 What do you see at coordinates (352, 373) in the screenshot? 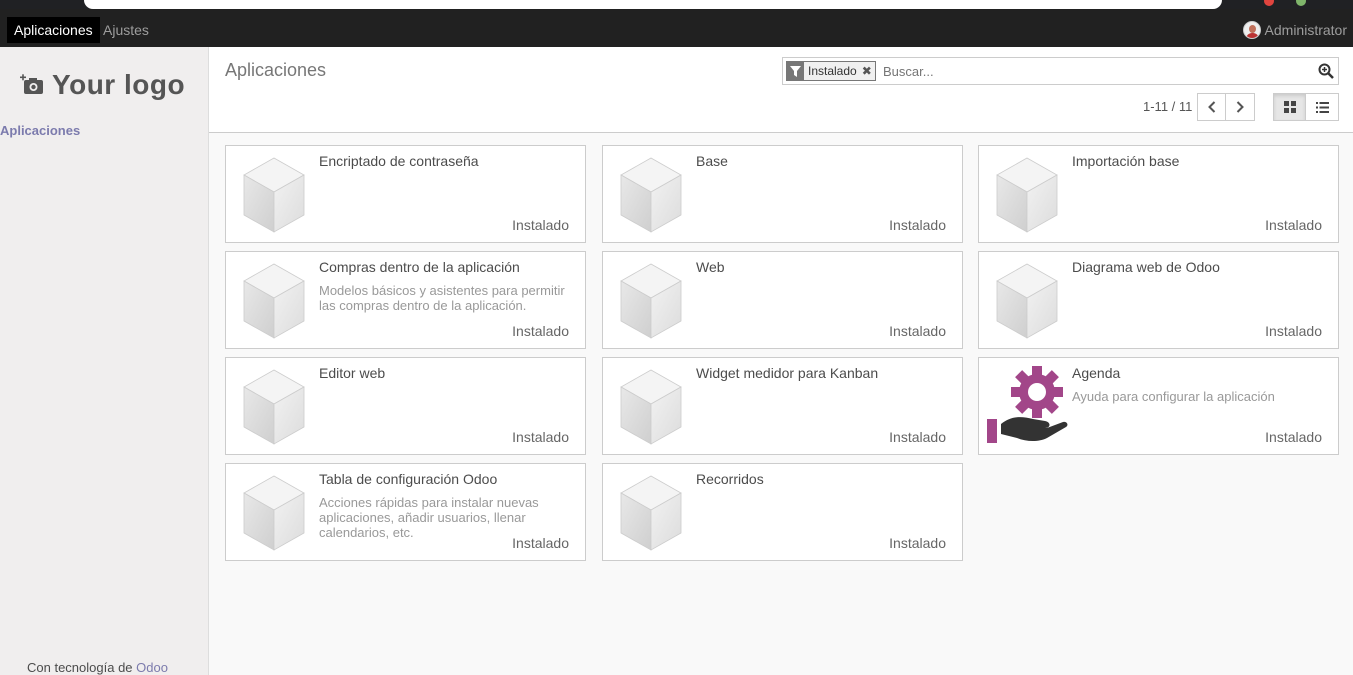
I see `module-name: Editor web` at bounding box center [352, 373].